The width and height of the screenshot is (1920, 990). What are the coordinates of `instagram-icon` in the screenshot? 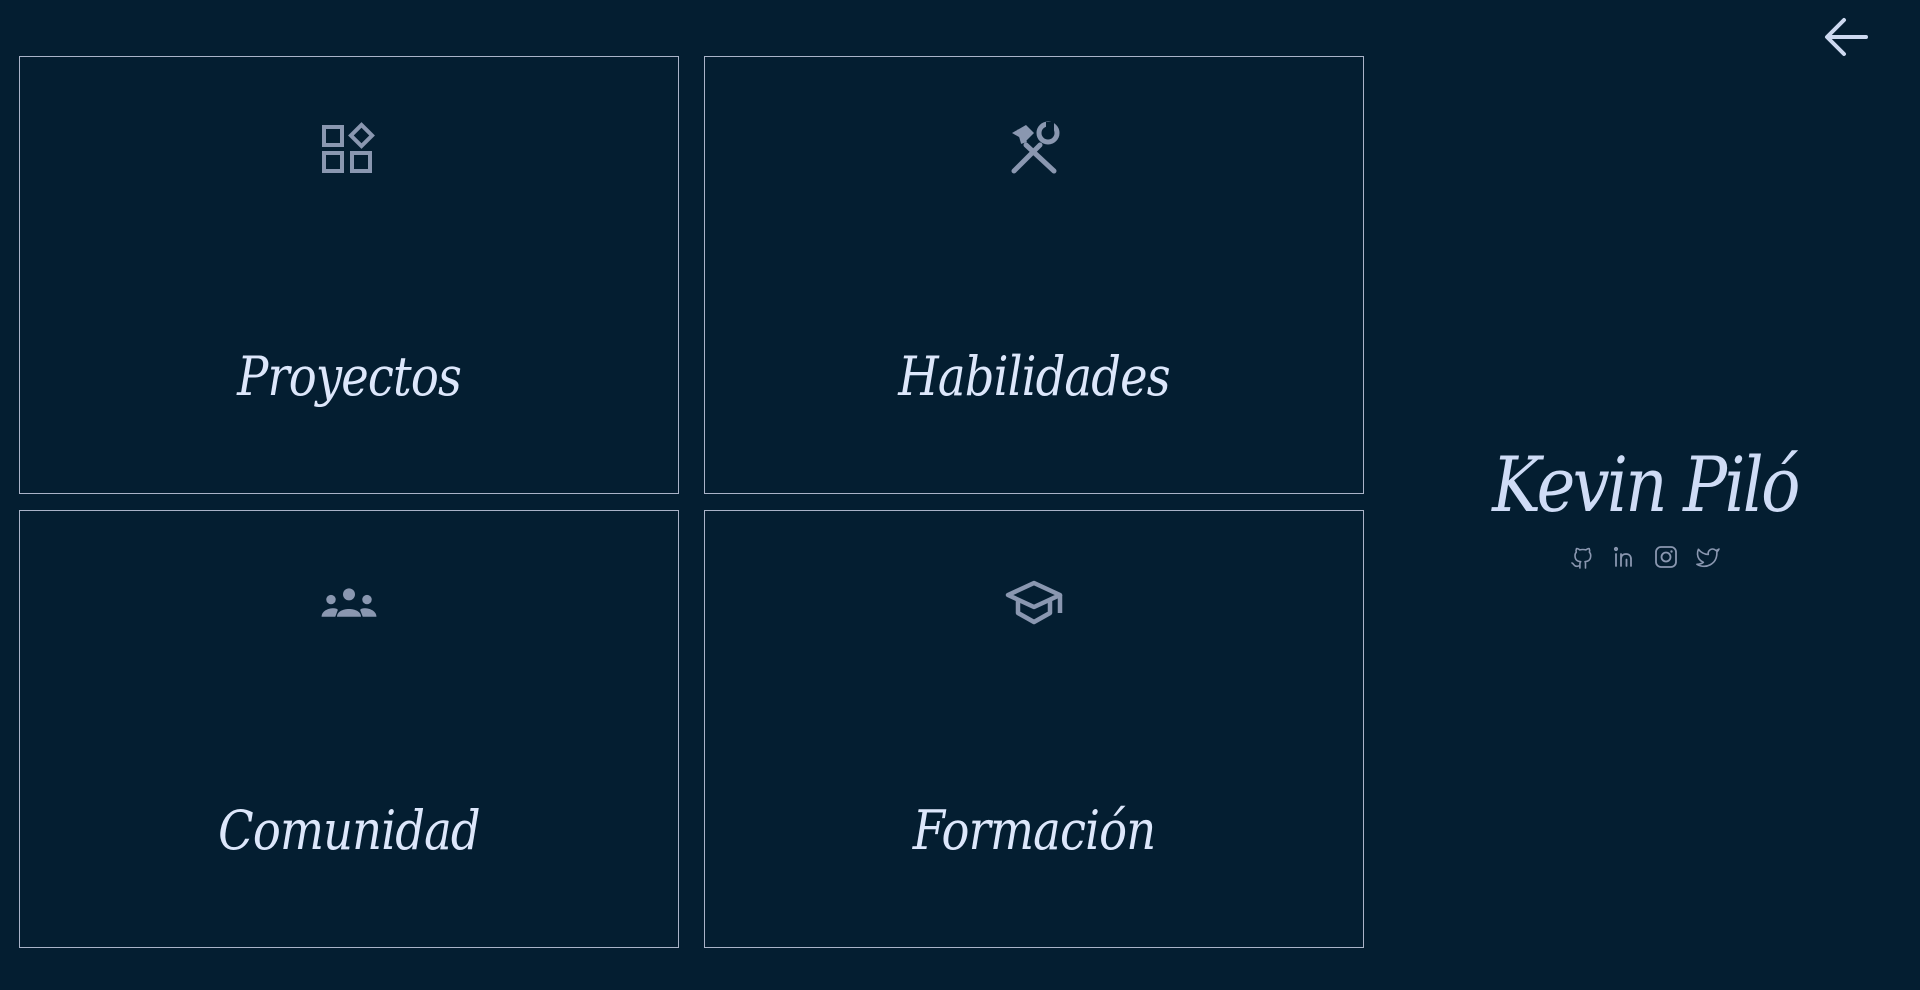 It's located at (1666, 557).